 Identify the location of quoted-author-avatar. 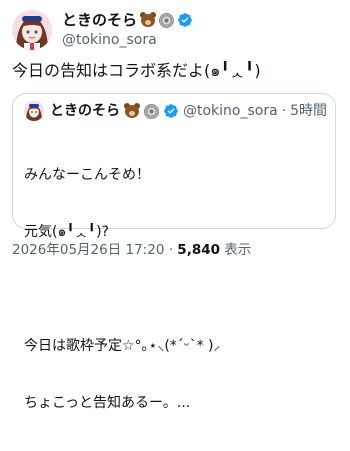
(34, 111).